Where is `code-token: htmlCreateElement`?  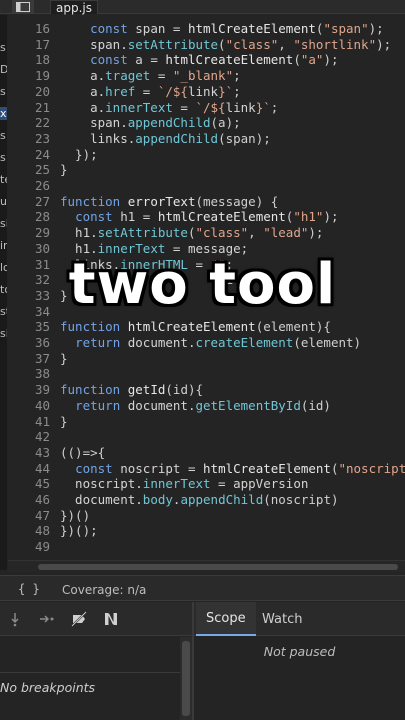 code-token: htmlCreateElement is located at coordinates (251, 28).